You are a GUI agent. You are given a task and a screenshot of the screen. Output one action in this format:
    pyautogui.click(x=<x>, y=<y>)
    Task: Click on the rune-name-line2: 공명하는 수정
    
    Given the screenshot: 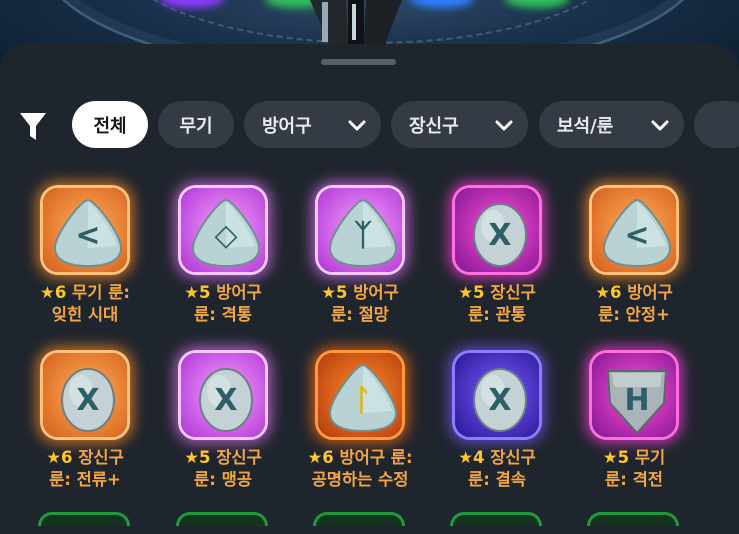 What is the action you would take?
    pyautogui.click(x=360, y=479)
    